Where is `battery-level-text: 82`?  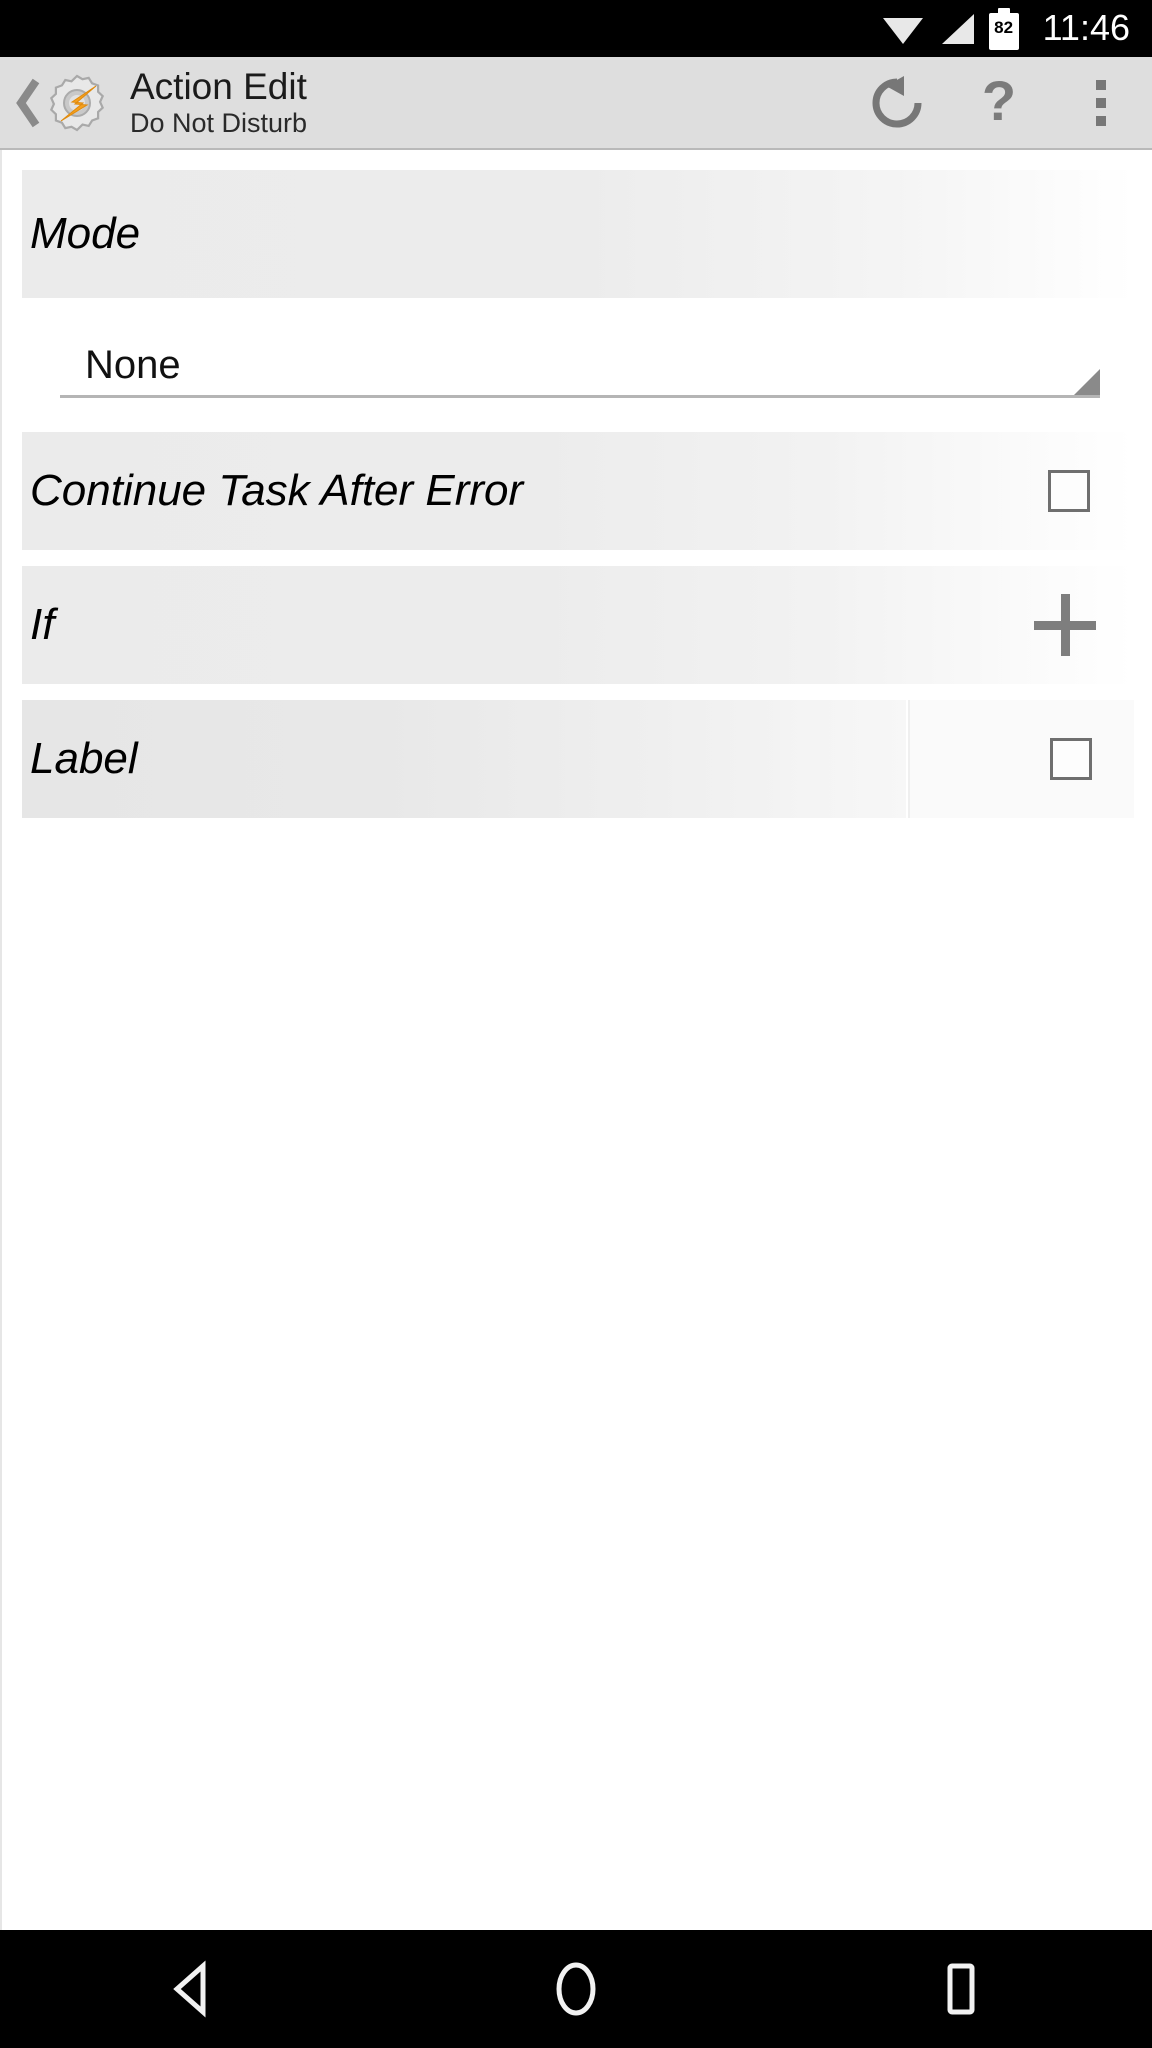 battery-level-text: 82 is located at coordinates (1004, 27).